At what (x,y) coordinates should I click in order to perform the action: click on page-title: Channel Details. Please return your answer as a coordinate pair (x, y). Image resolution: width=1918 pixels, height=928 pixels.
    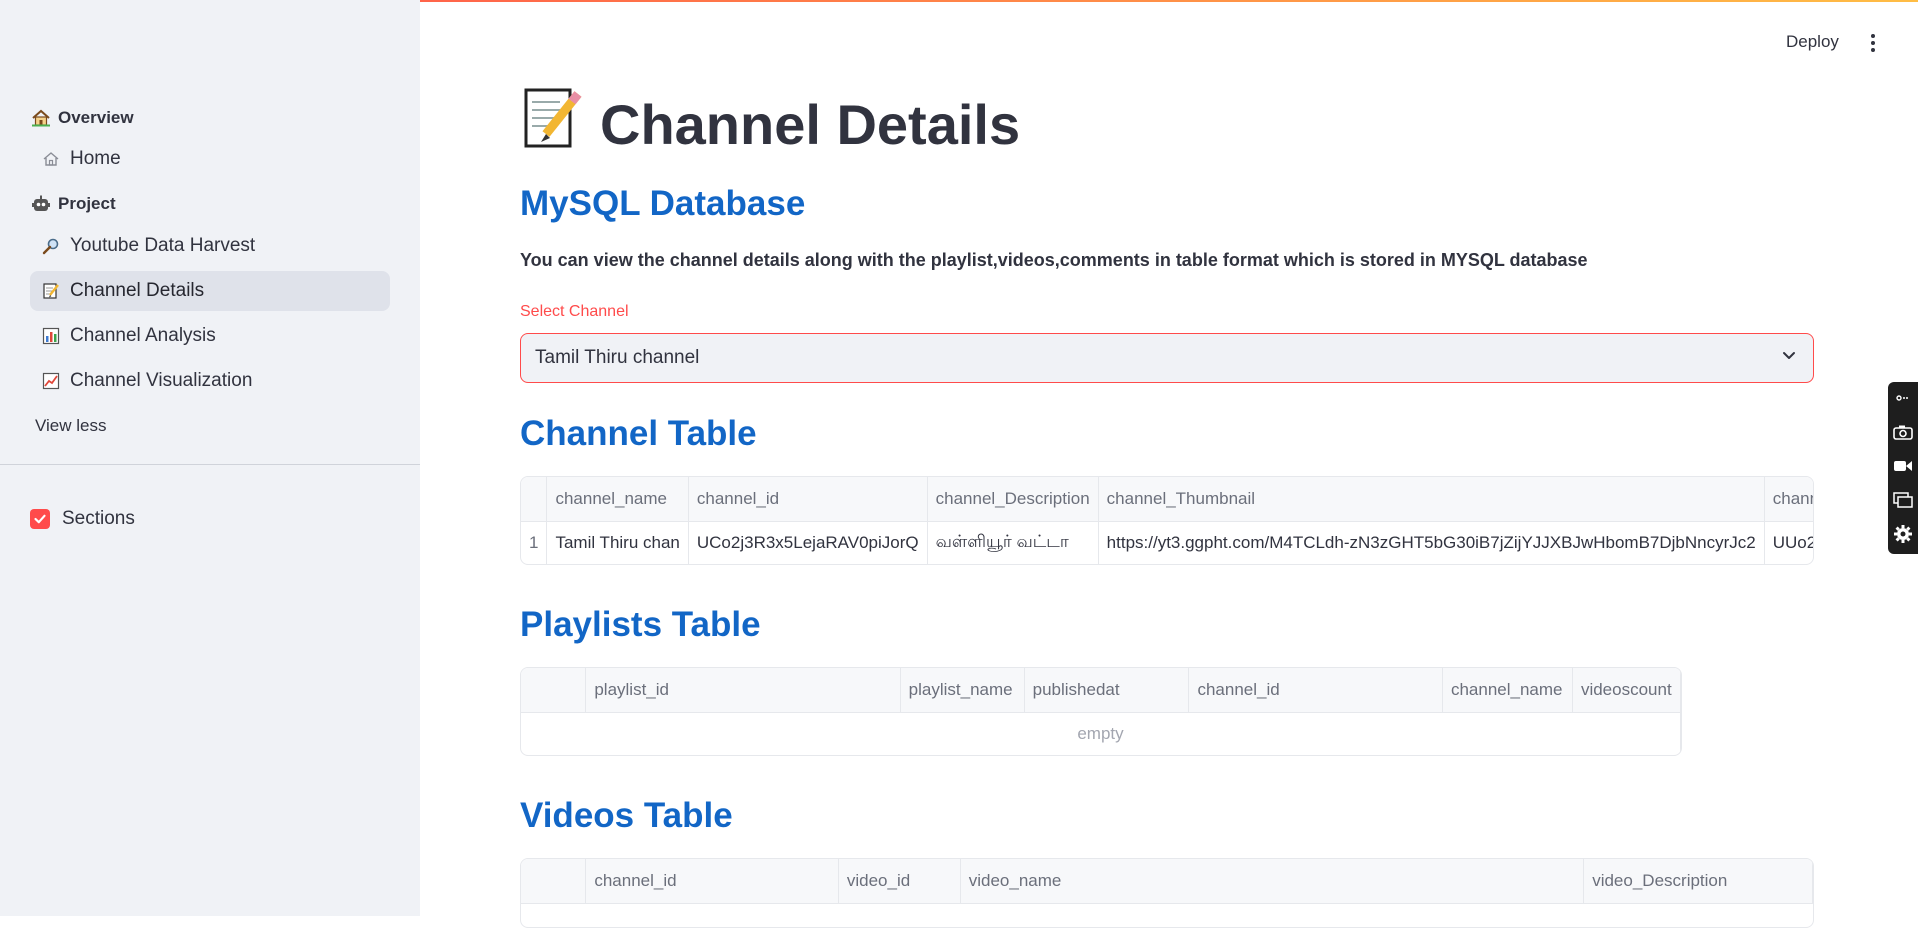
    Looking at the image, I should click on (770, 124).